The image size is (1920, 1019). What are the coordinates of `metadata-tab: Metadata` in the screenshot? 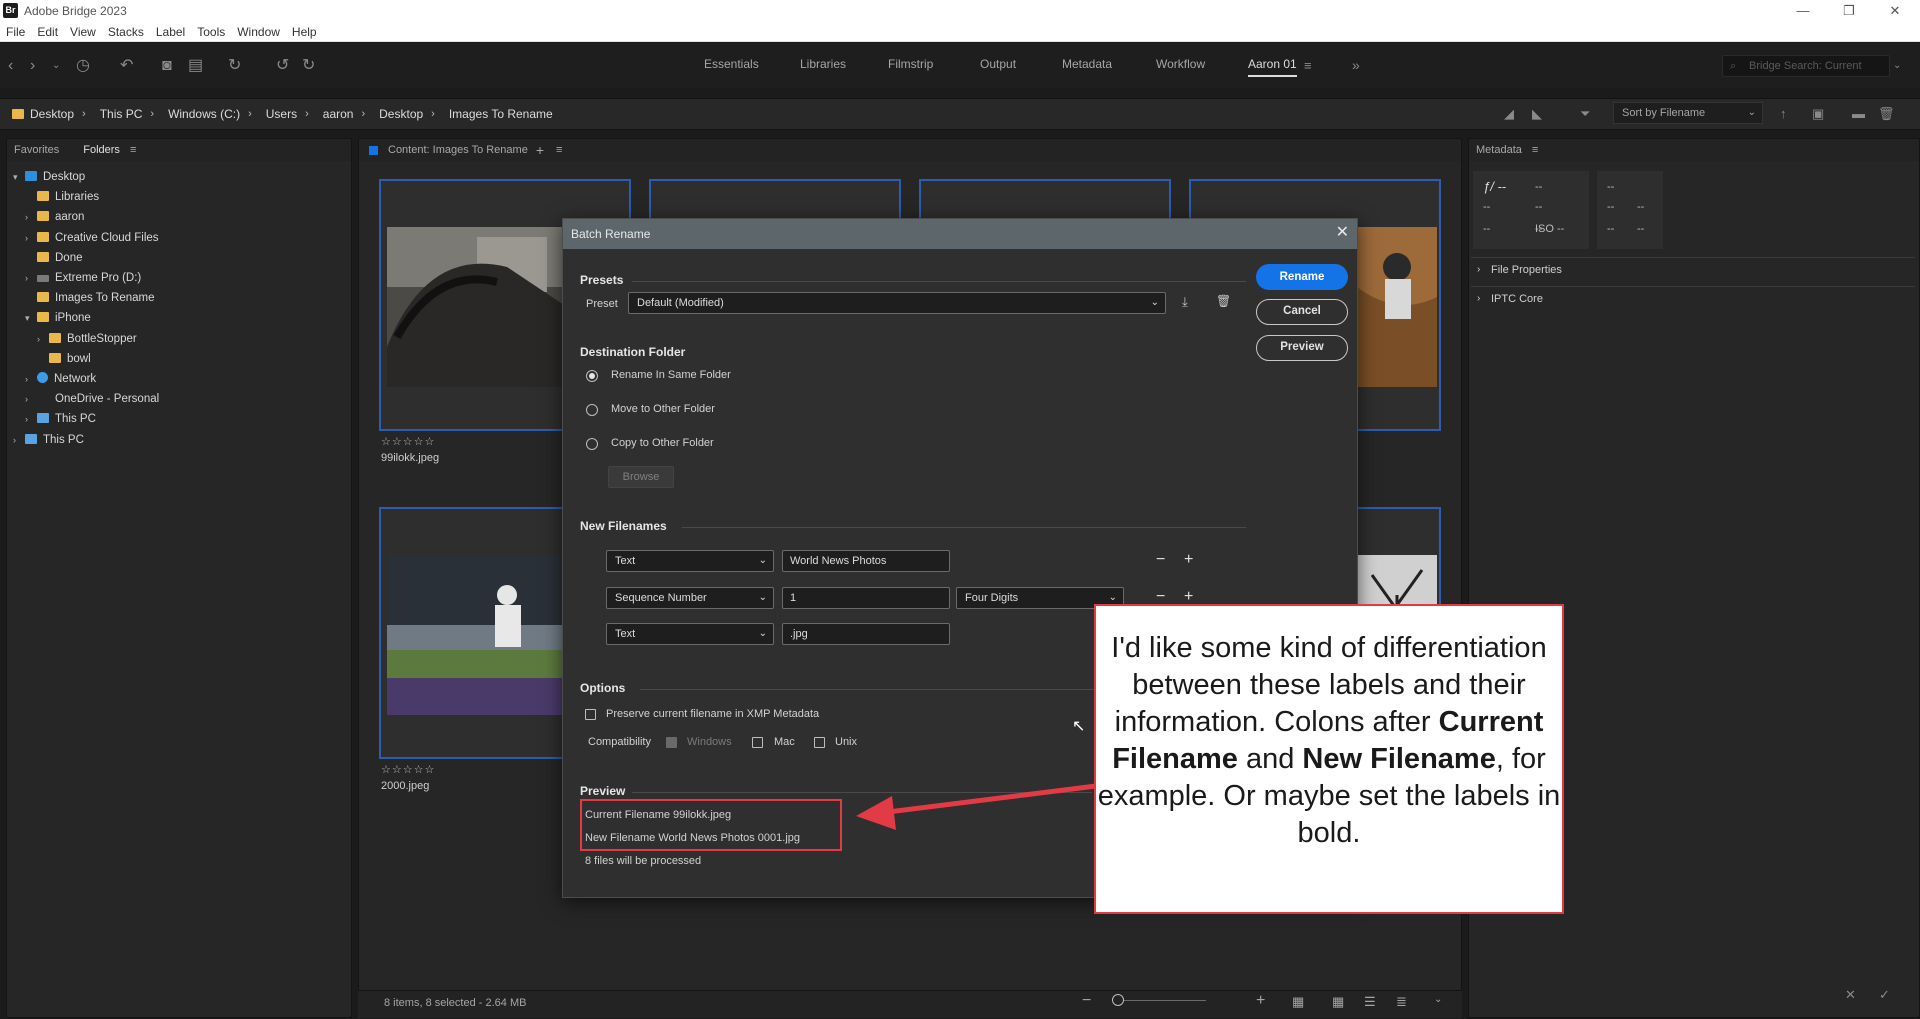 It's located at (1499, 150).